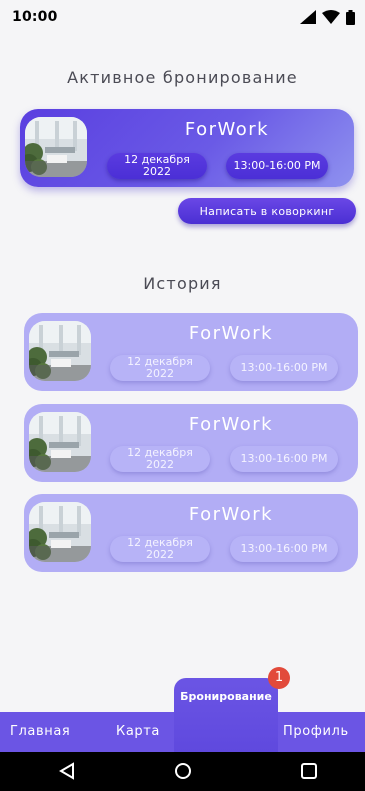 The image size is (365, 791). Describe the element at coordinates (182, 283) in the screenshot. I see `history-section-title: История` at that location.